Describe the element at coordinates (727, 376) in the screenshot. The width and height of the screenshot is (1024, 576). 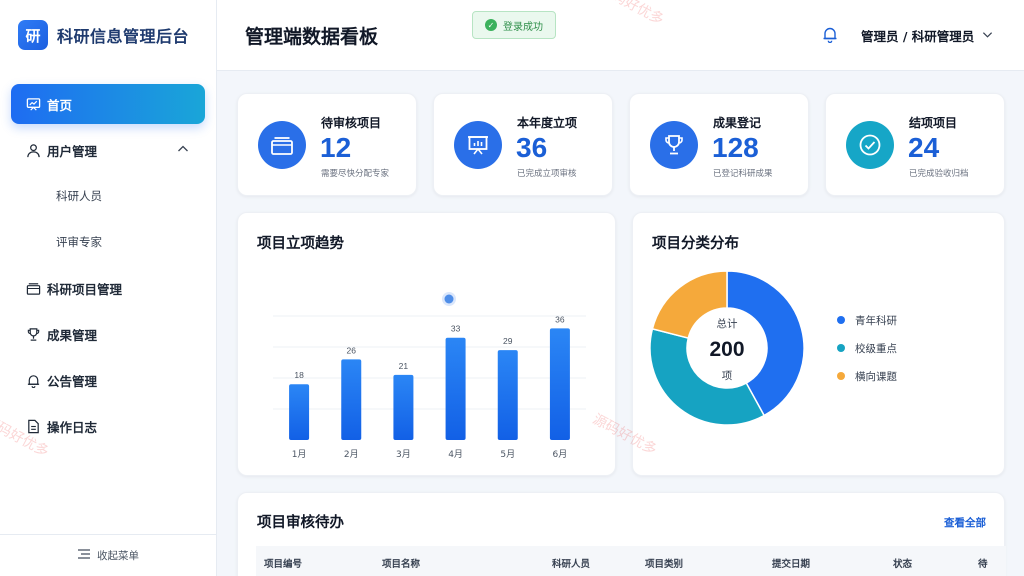
I see `donut-center-unit: 项` at that location.